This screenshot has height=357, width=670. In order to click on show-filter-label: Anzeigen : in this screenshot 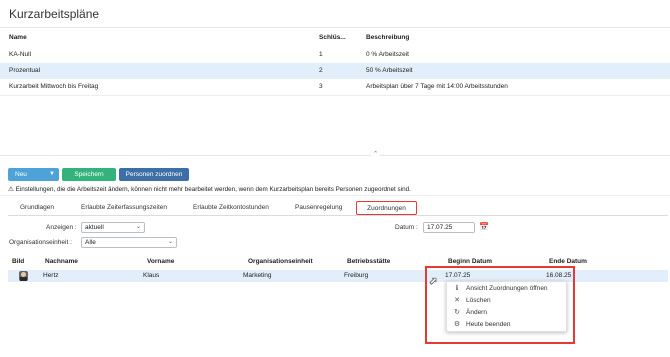, I will do `click(61, 227)`.